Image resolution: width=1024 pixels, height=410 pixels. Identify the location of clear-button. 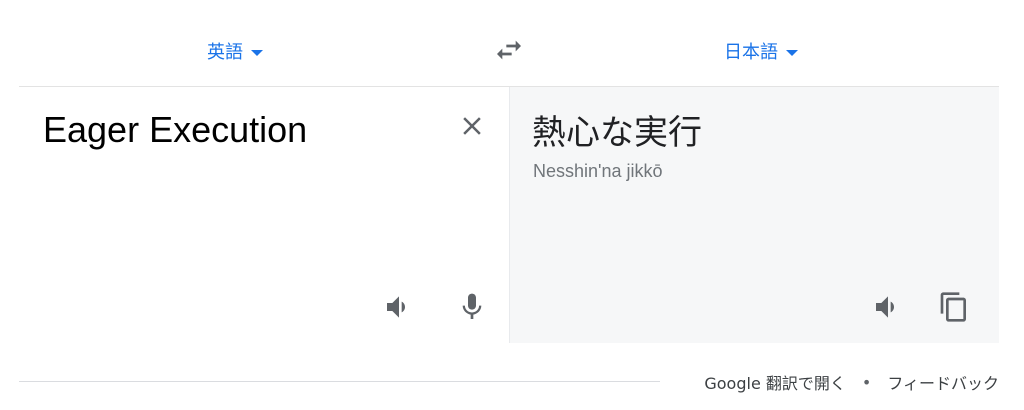
(472, 126).